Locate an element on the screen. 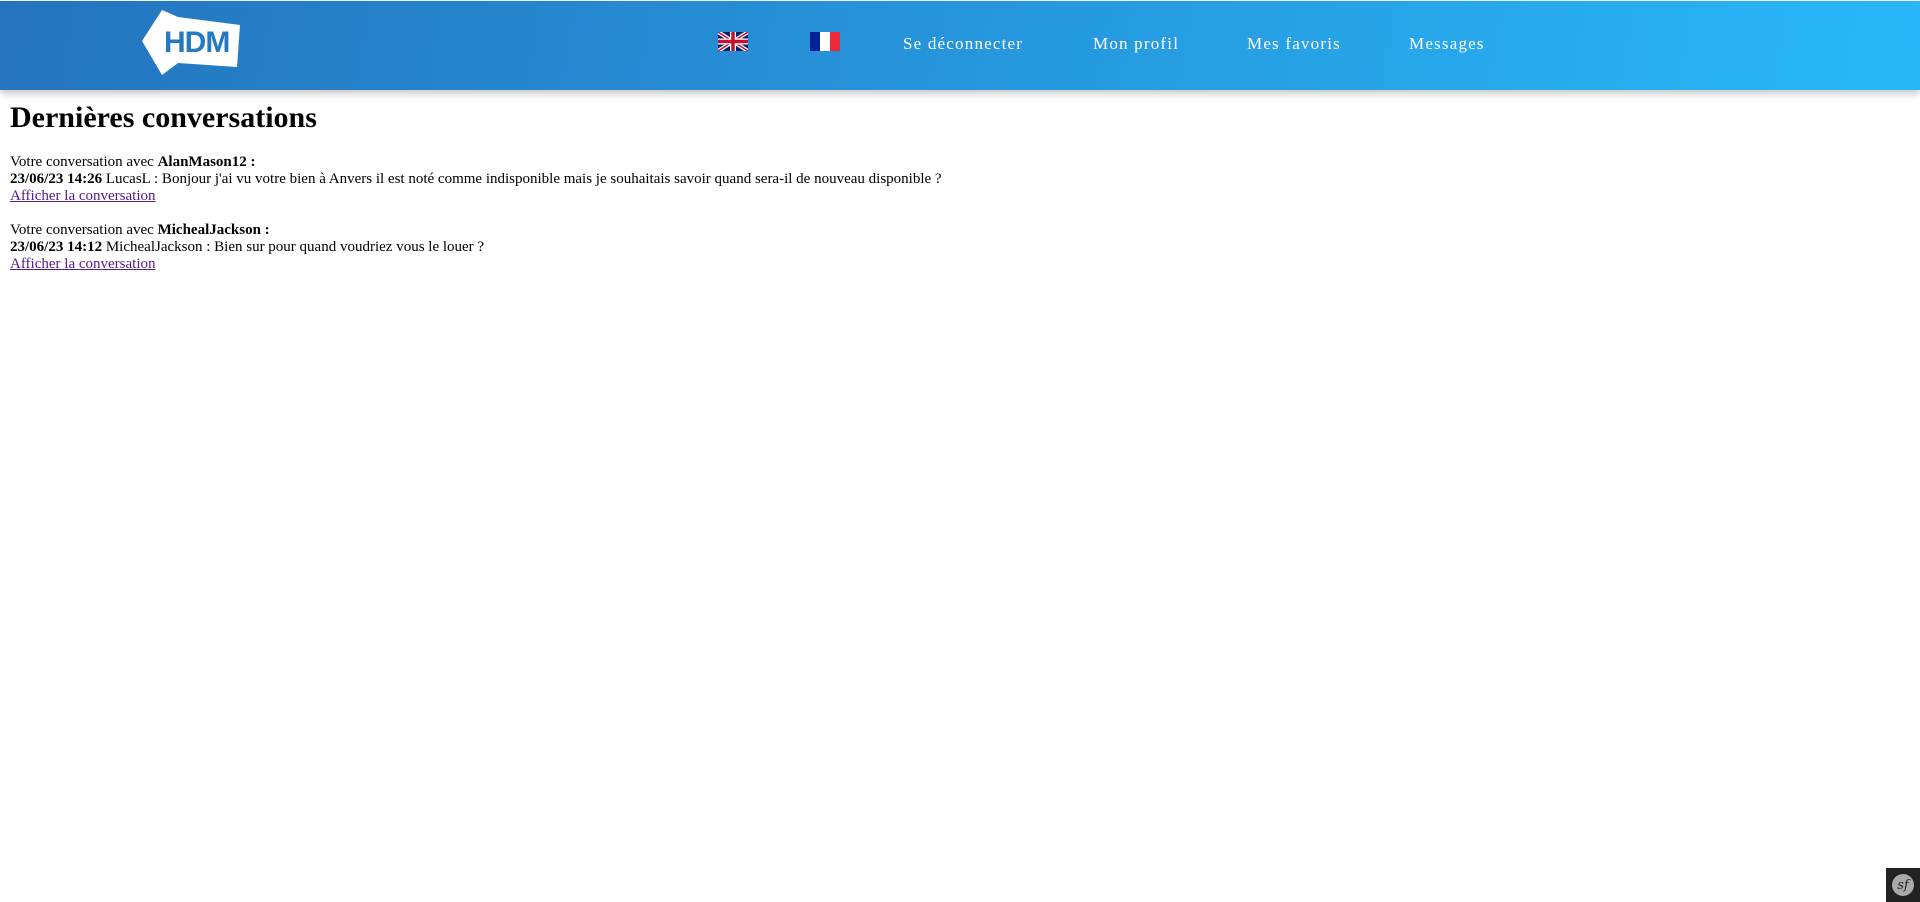 The width and height of the screenshot is (1920, 902). fr-flag-icon is located at coordinates (825, 41).